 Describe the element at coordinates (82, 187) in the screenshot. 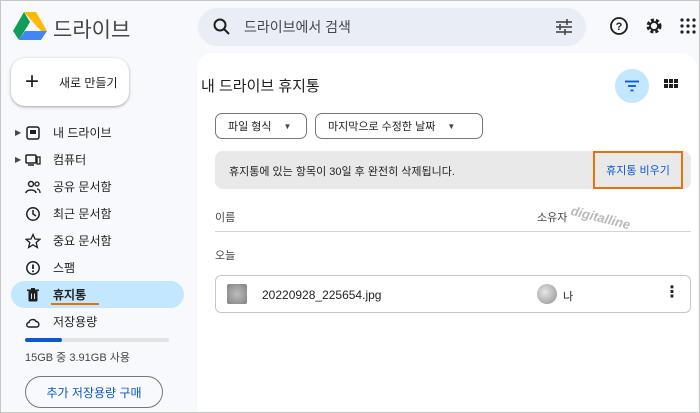

I see `sidebar-item-label: 공유 문서함` at that location.